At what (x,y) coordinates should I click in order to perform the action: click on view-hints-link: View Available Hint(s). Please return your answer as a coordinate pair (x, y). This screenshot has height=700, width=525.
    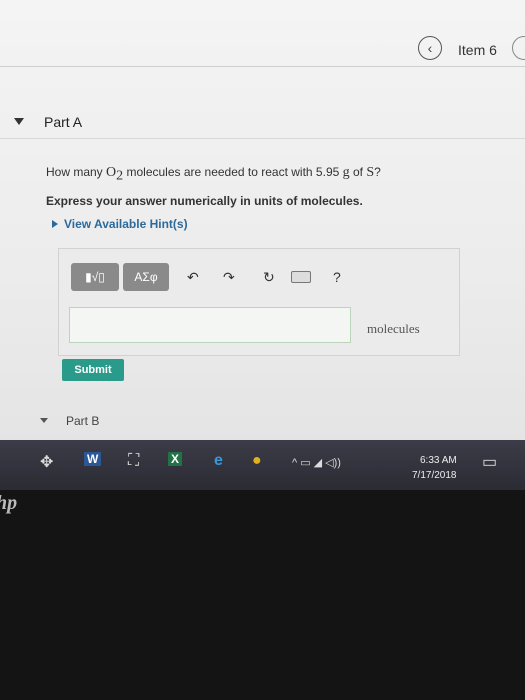
    Looking at the image, I should click on (120, 224).